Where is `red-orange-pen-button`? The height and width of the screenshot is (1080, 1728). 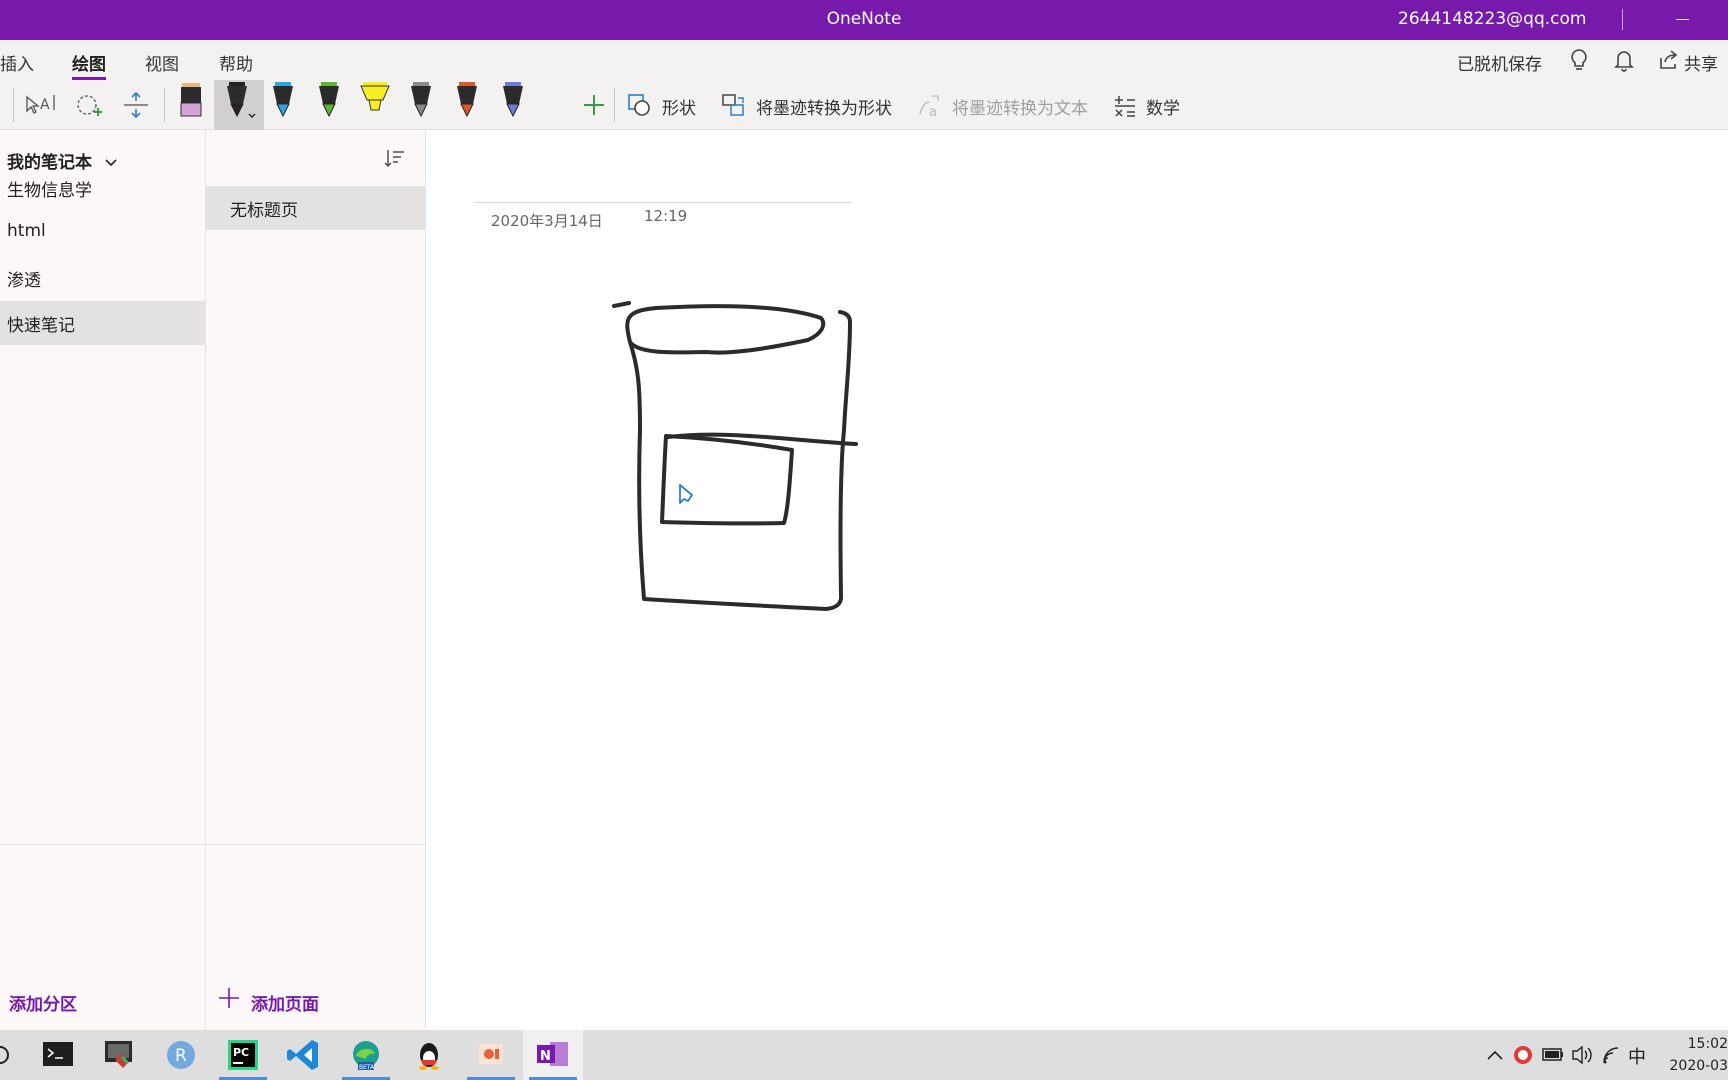 red-orange-pen-button is located at coordinates (467, 105).